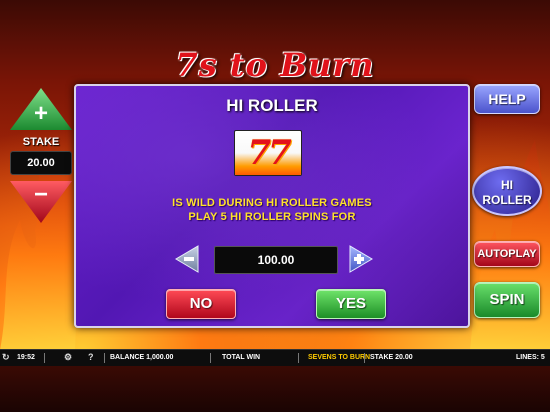 The height and width of the screenshot is (412, 550). I want to click on increase-arrow-button, so click(361, 259).